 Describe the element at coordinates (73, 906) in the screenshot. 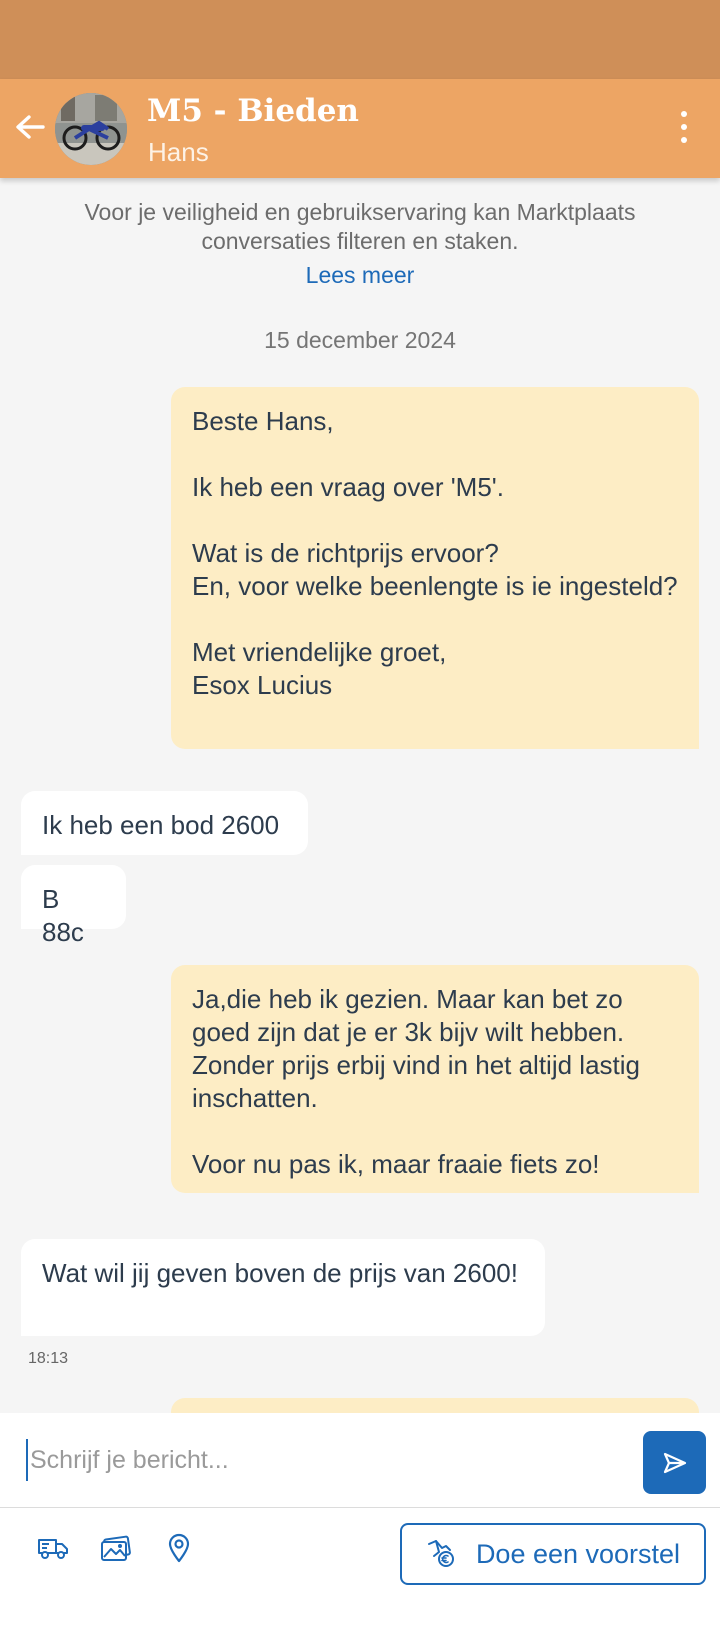

I see `message-received: B 88c` at that location.